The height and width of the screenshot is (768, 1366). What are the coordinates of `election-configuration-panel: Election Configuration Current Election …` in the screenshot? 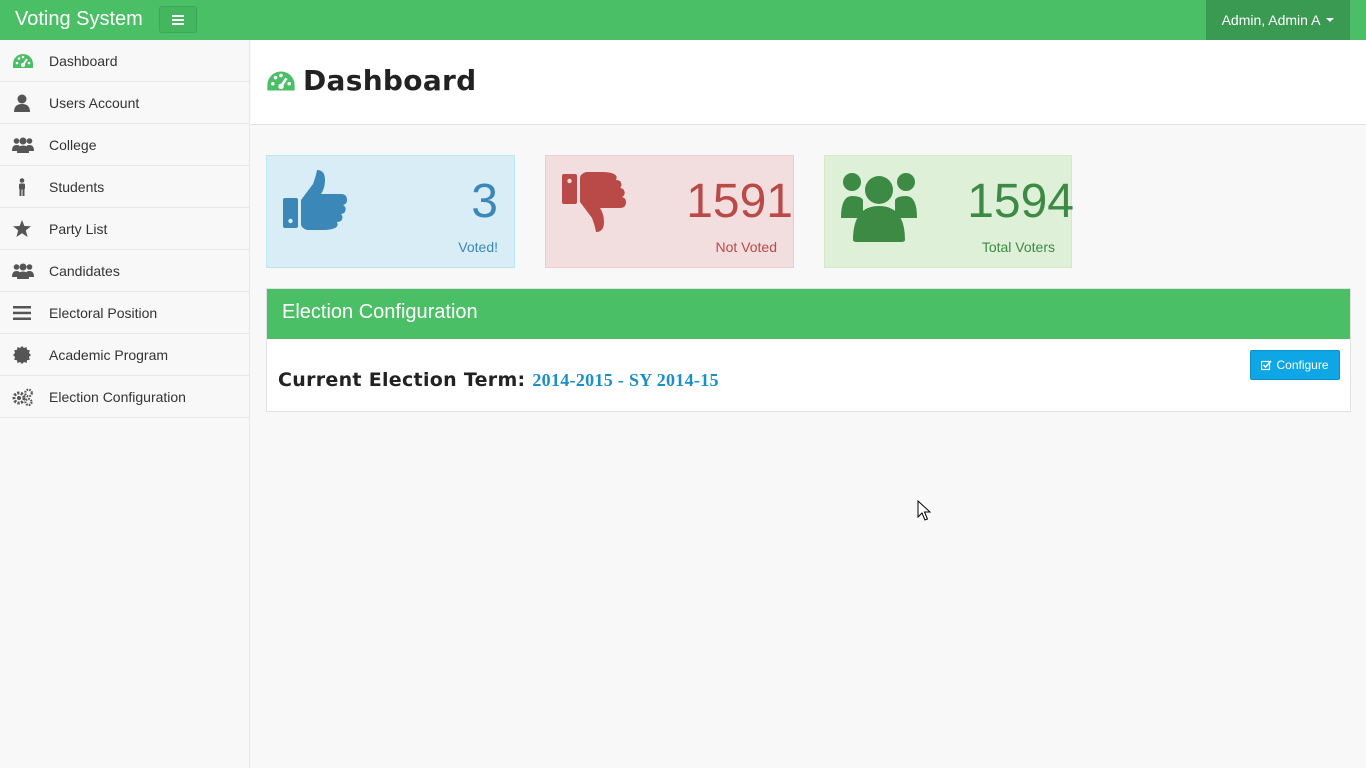 It's located at (808, 350).